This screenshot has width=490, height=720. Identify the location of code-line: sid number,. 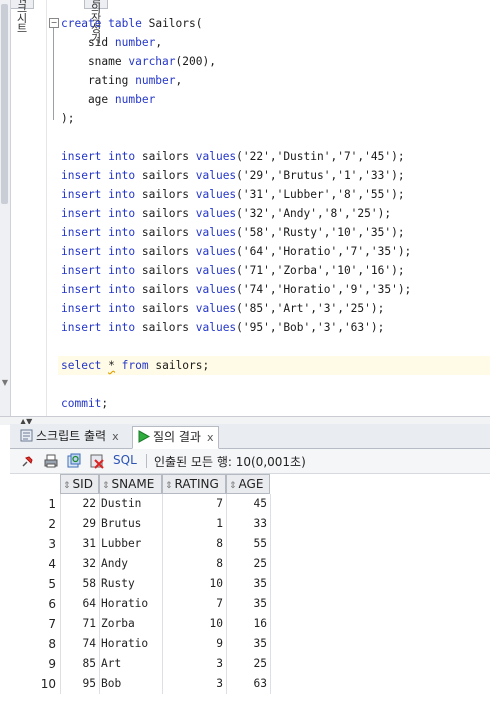
(236, 42).